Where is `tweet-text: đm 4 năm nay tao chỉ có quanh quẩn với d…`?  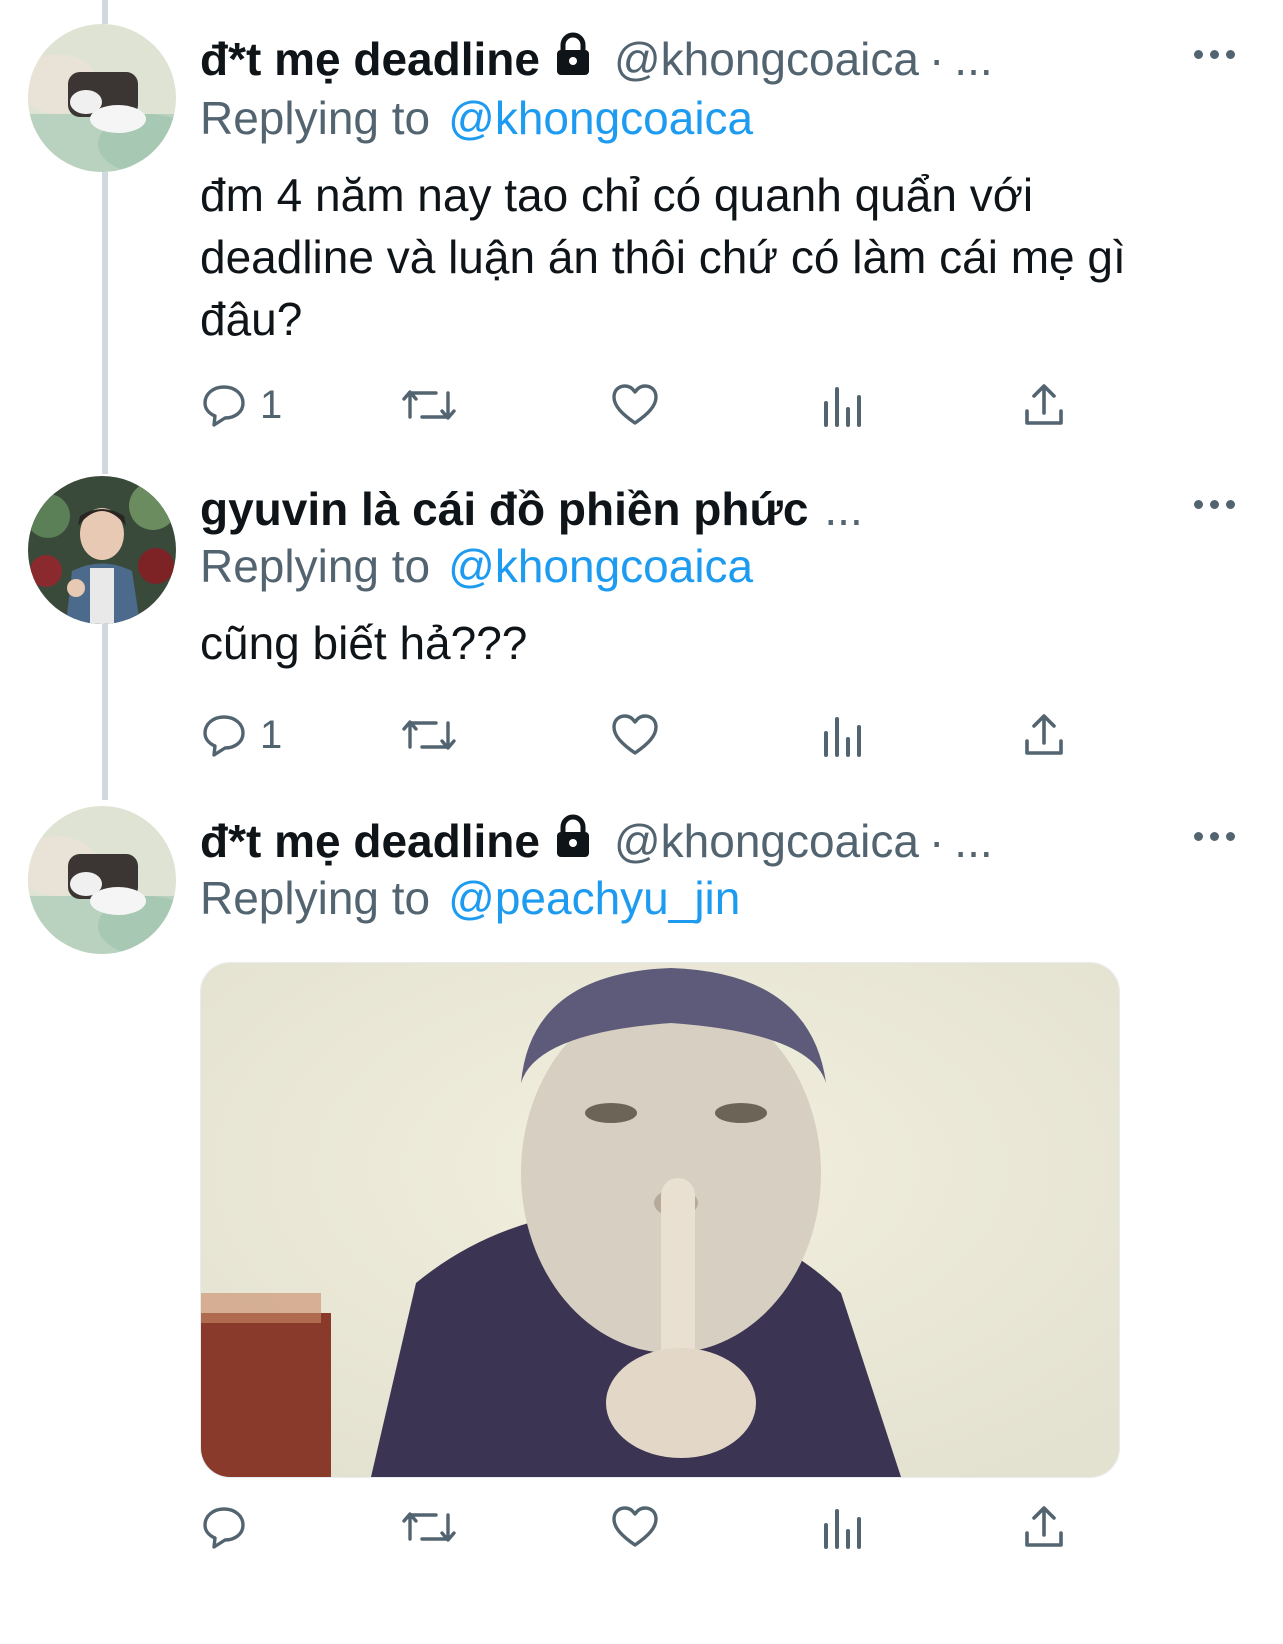 tweet-text: đm 4 năm nay tao chỉ có quanh quẩn với d… is located at coordinates (663, 257).